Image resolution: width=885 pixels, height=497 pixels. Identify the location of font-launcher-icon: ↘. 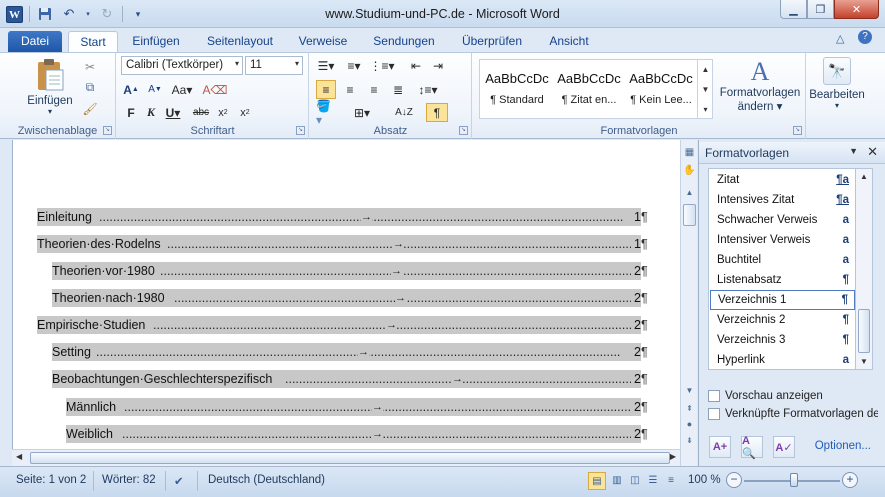
(300, 130).